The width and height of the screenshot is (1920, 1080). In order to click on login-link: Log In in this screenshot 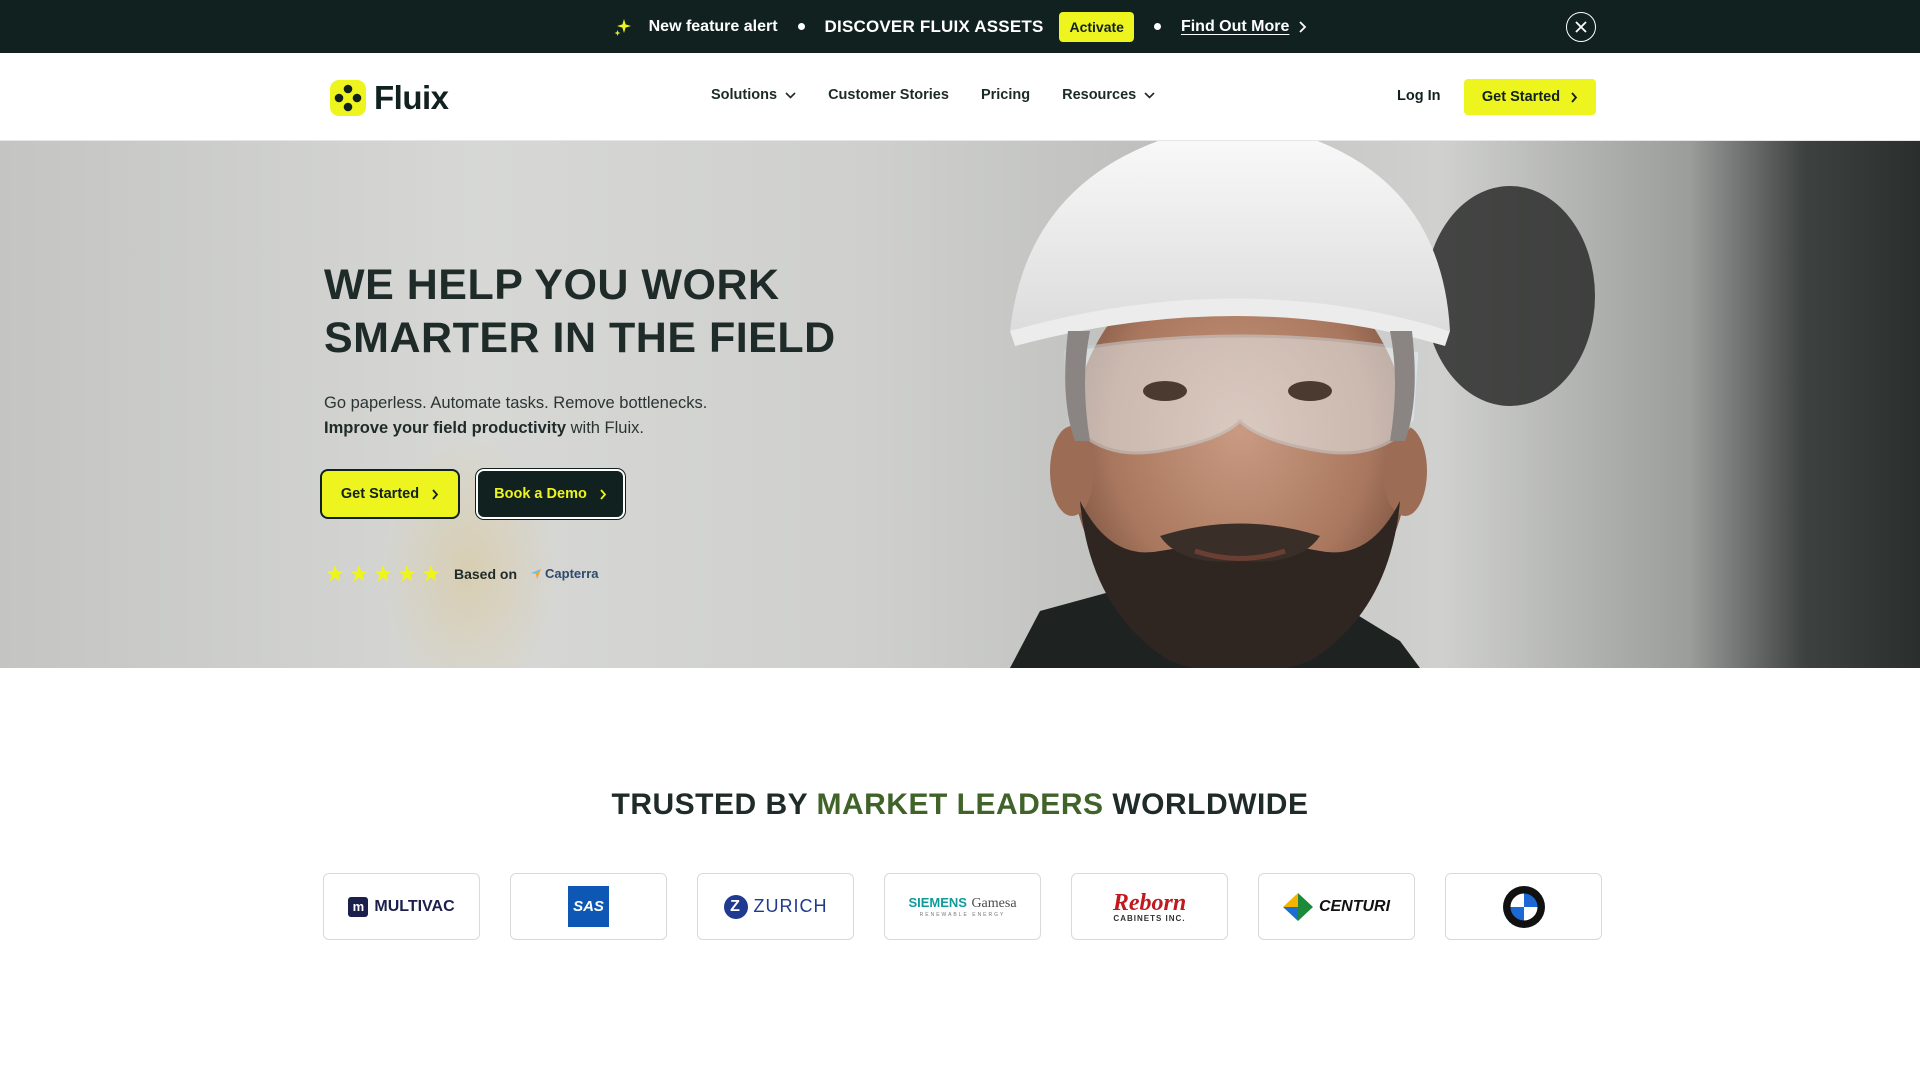, I will do `click(1419, 96)`.